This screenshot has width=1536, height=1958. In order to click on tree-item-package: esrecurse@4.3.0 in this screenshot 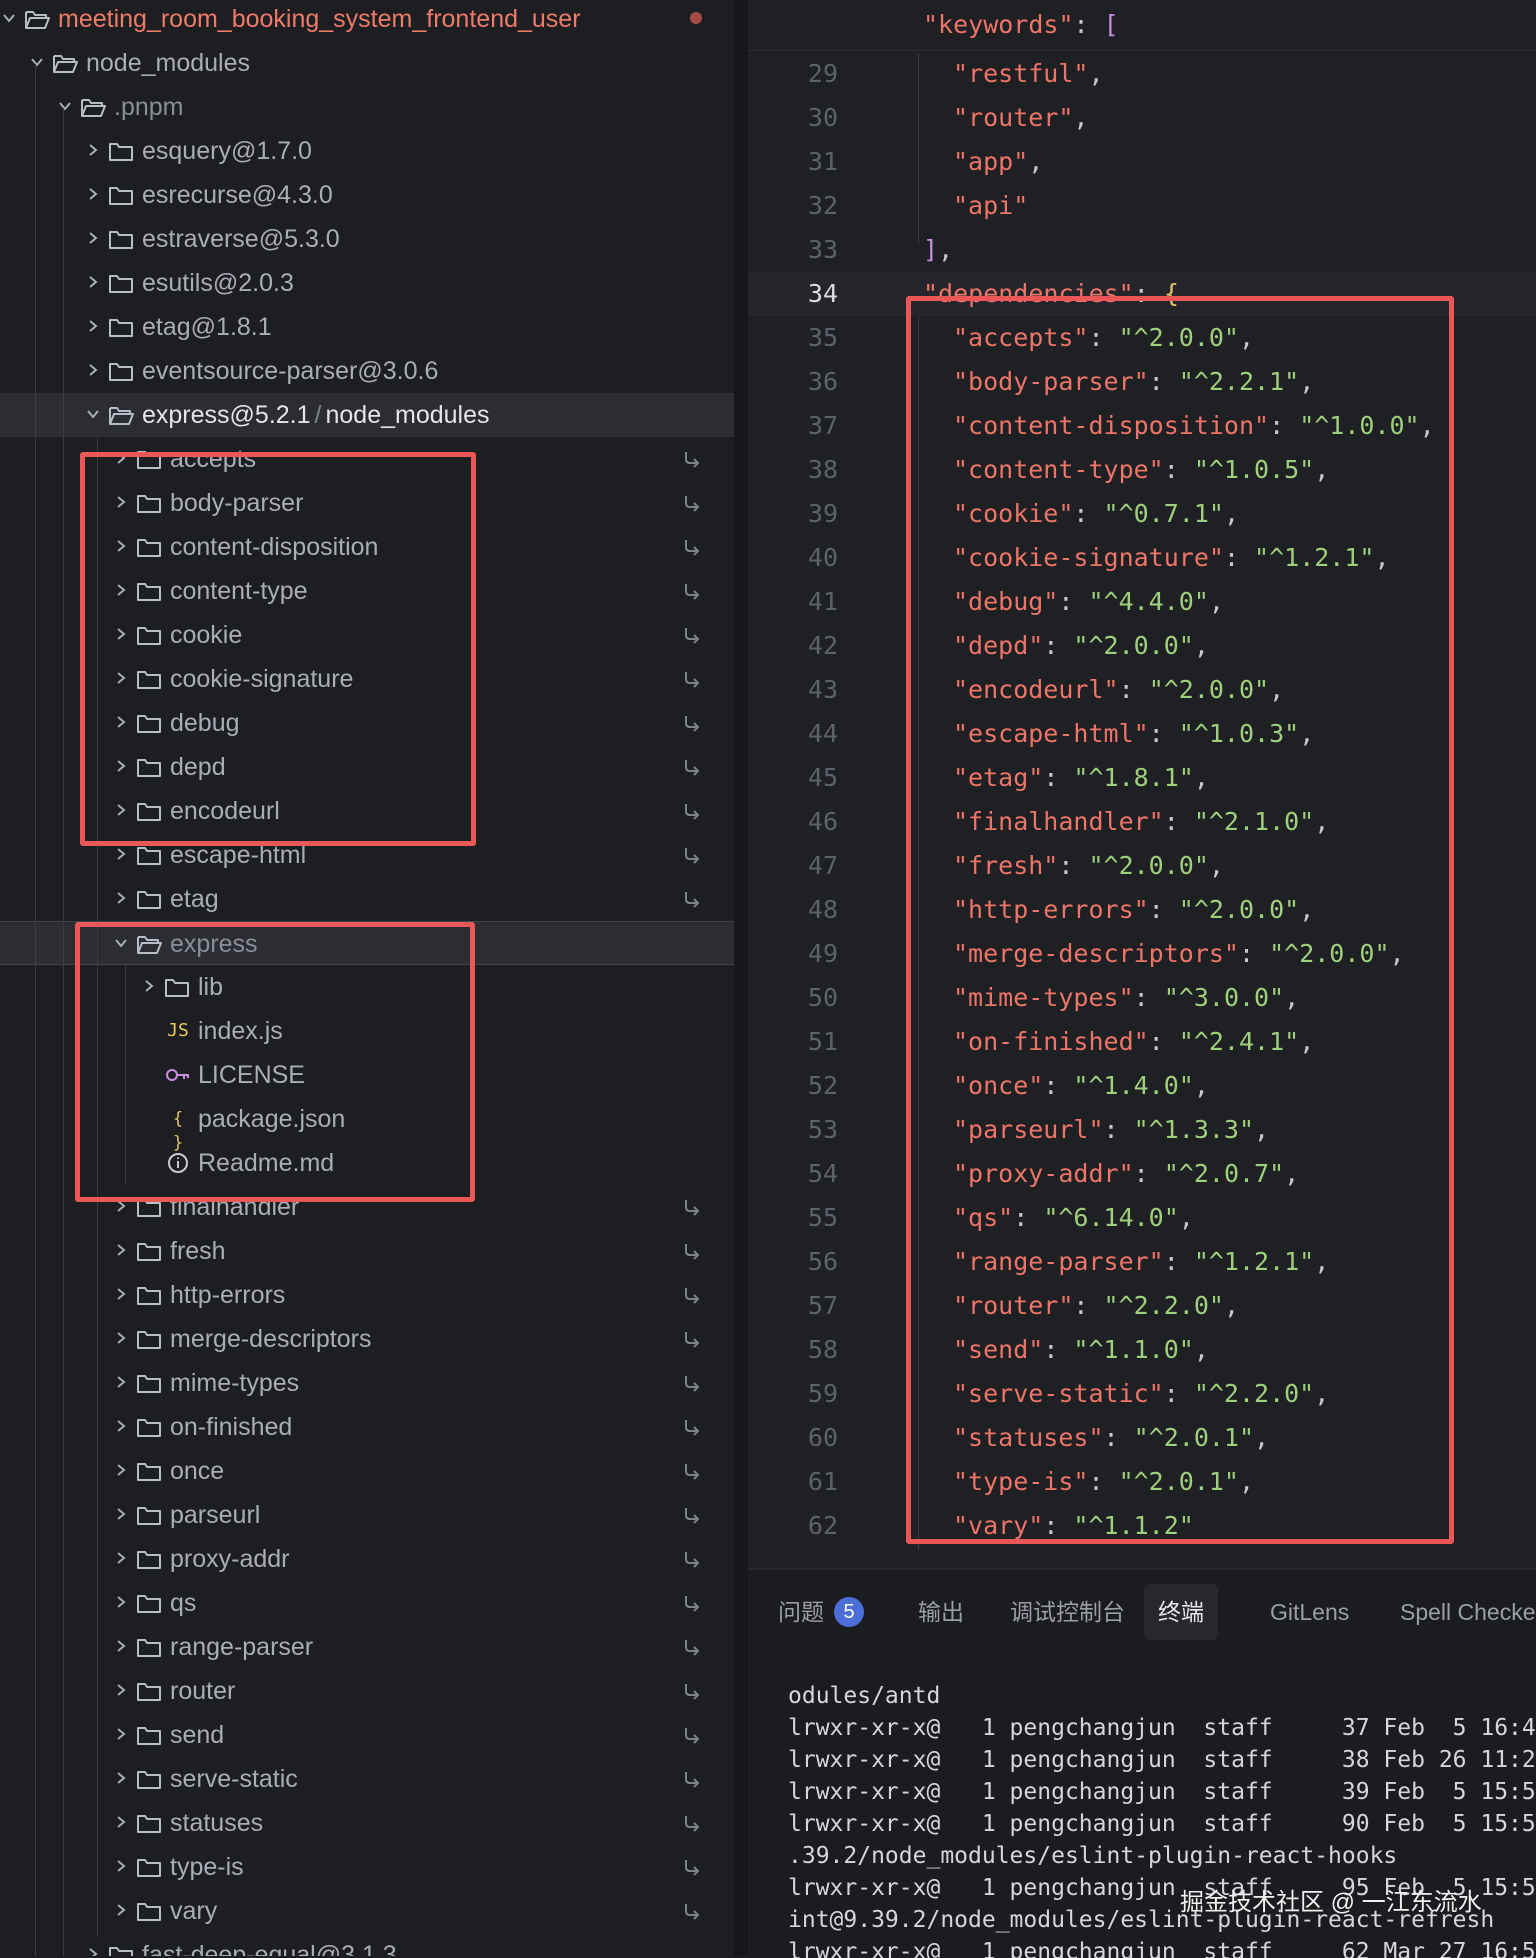, I will do `click(367, 195)`.